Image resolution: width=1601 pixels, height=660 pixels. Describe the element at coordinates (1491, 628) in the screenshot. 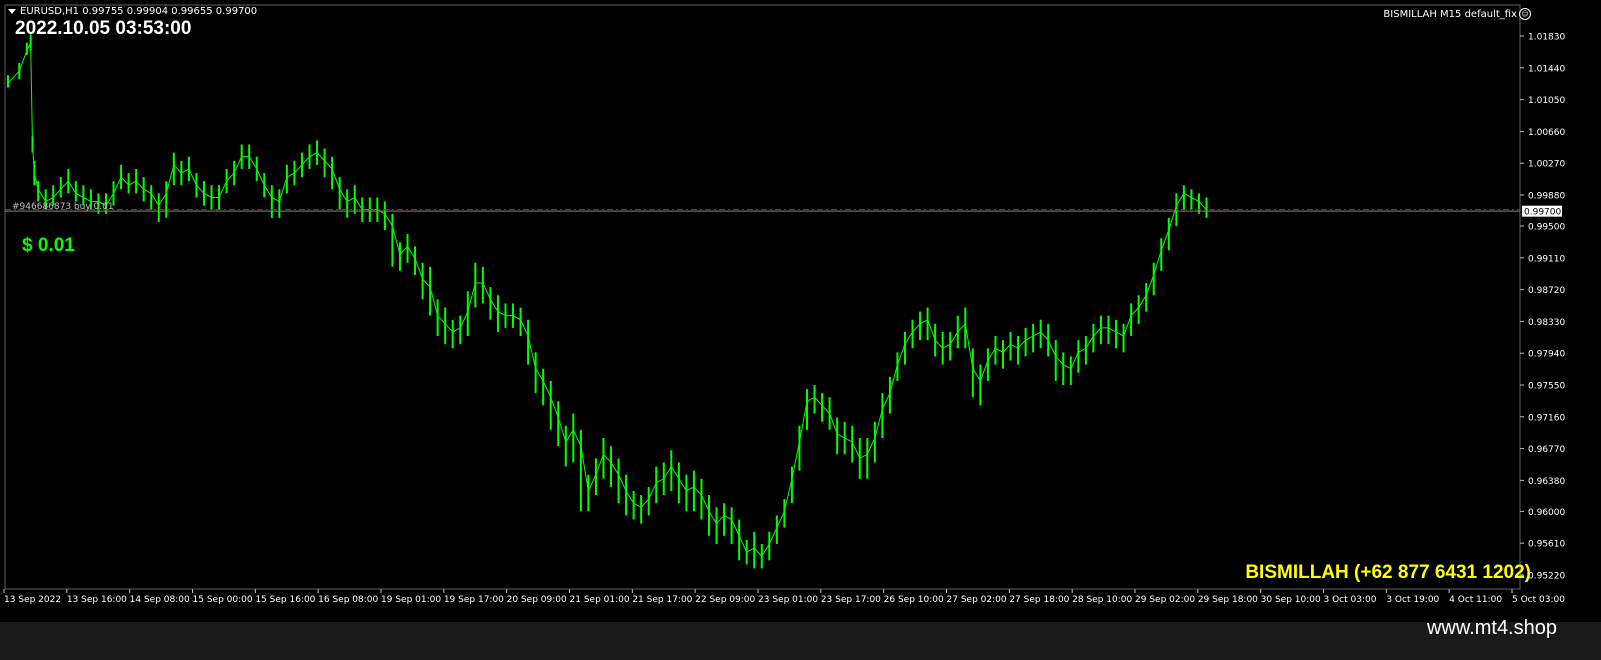

I see `site-watermark: www.mt4.shop` at that location.